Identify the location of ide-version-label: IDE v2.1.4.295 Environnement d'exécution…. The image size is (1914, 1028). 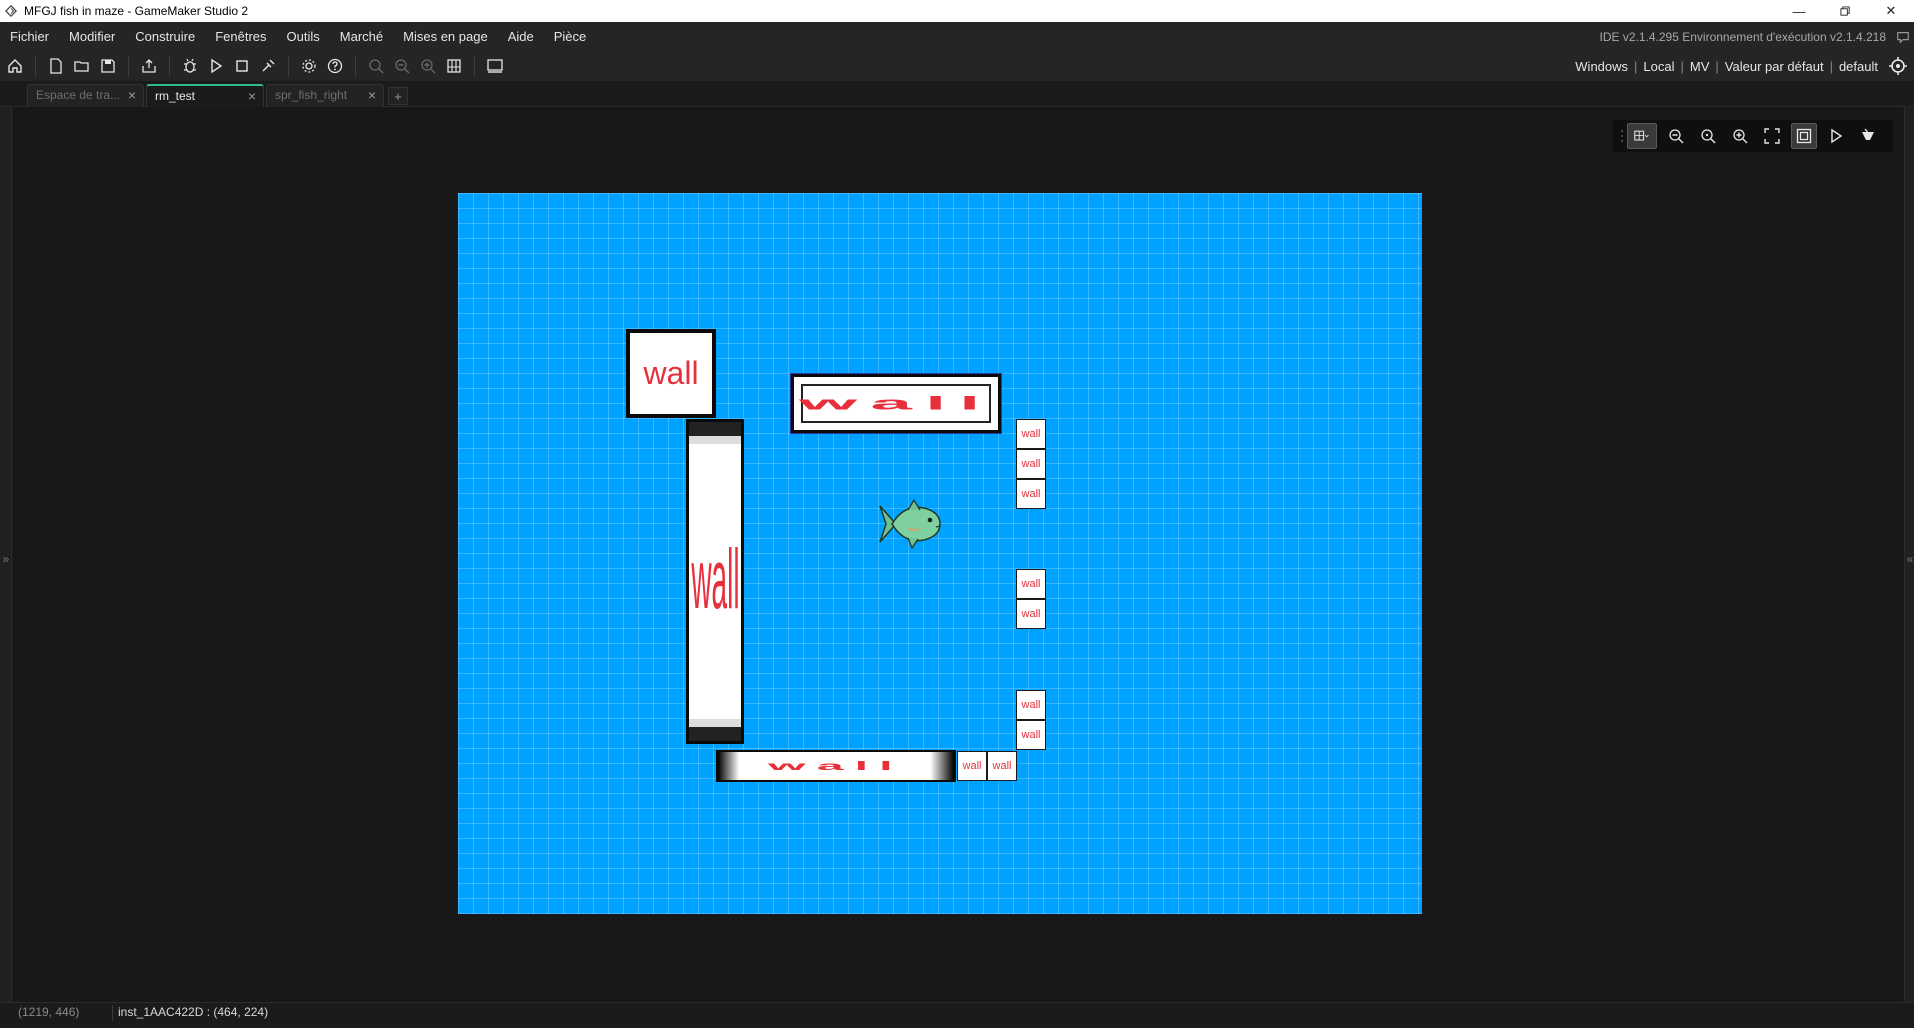
(1742, 36).